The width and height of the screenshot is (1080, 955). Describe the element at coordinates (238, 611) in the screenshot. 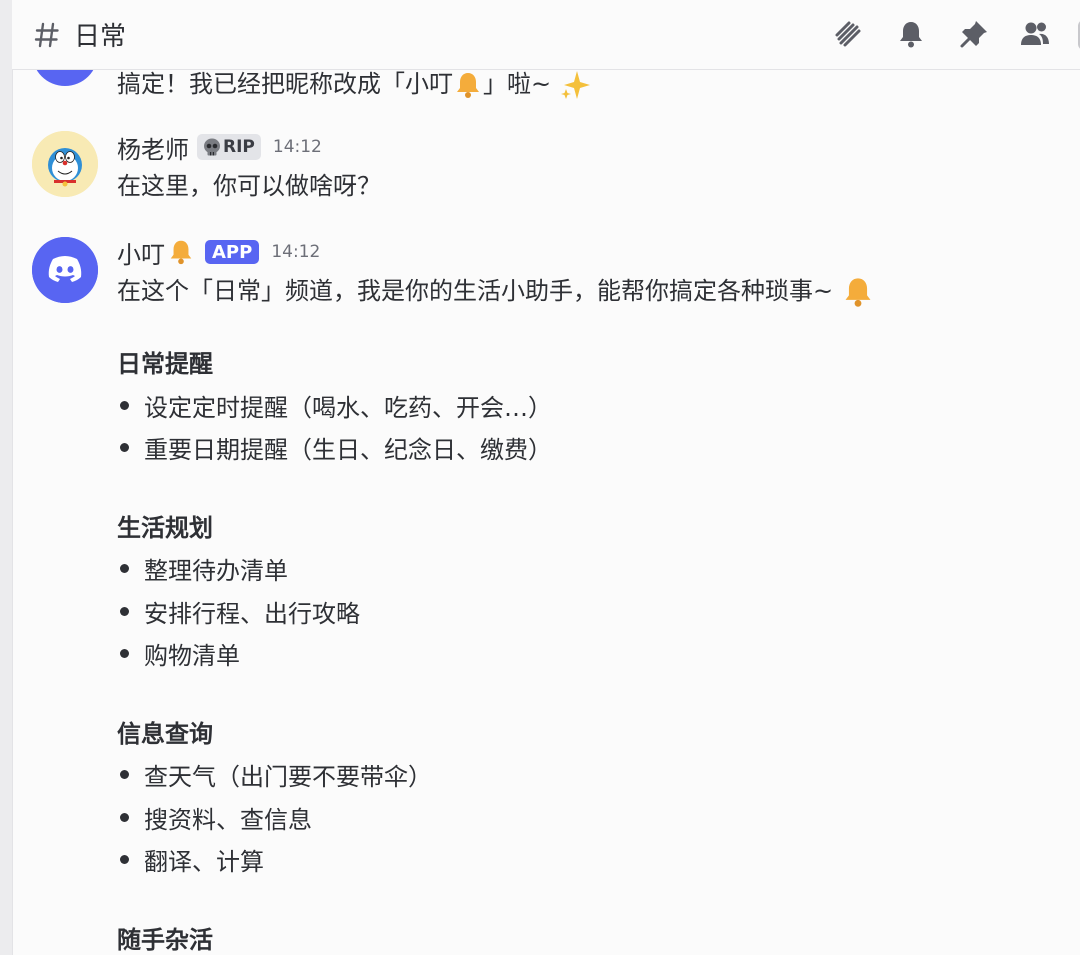

I see `list-item: 安排行程、出行攻略` at that location.